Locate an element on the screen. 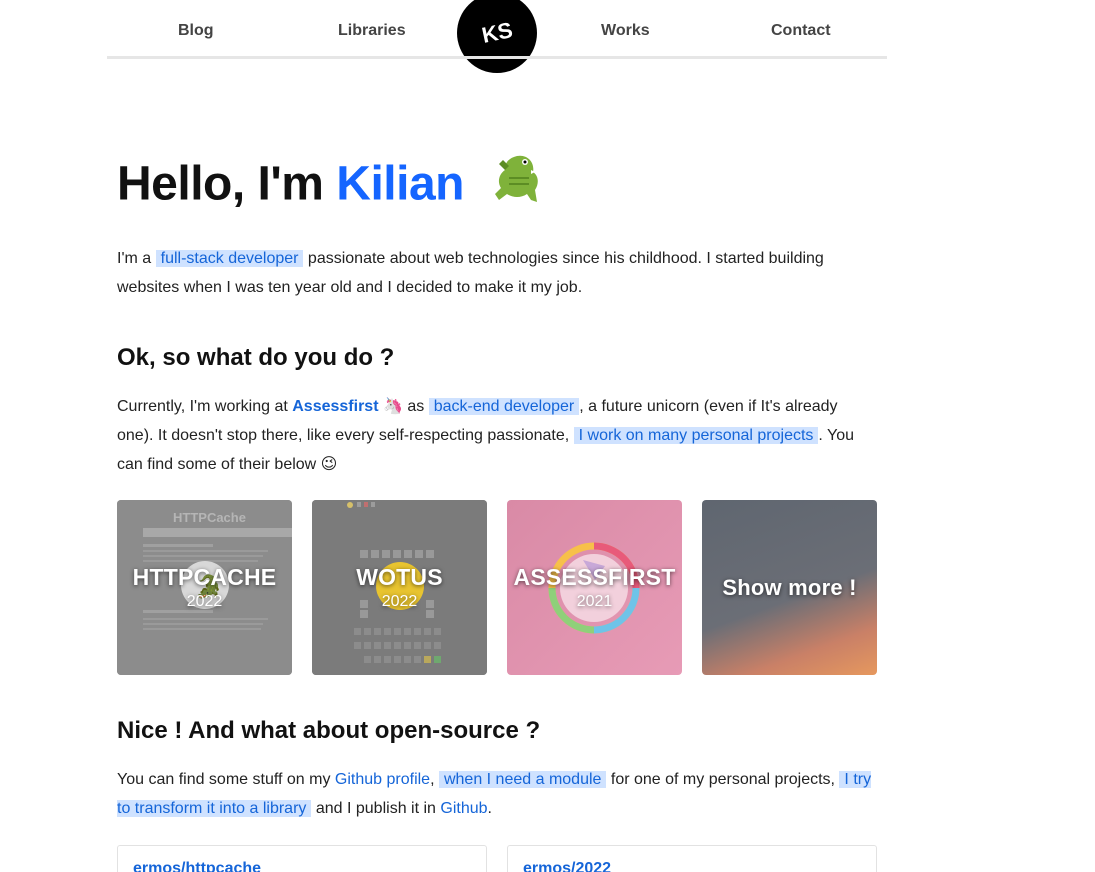 The height and width of the screenshot is (872, 1095). show-more-overlay: Show more ! is located at coordinates (789, 587).